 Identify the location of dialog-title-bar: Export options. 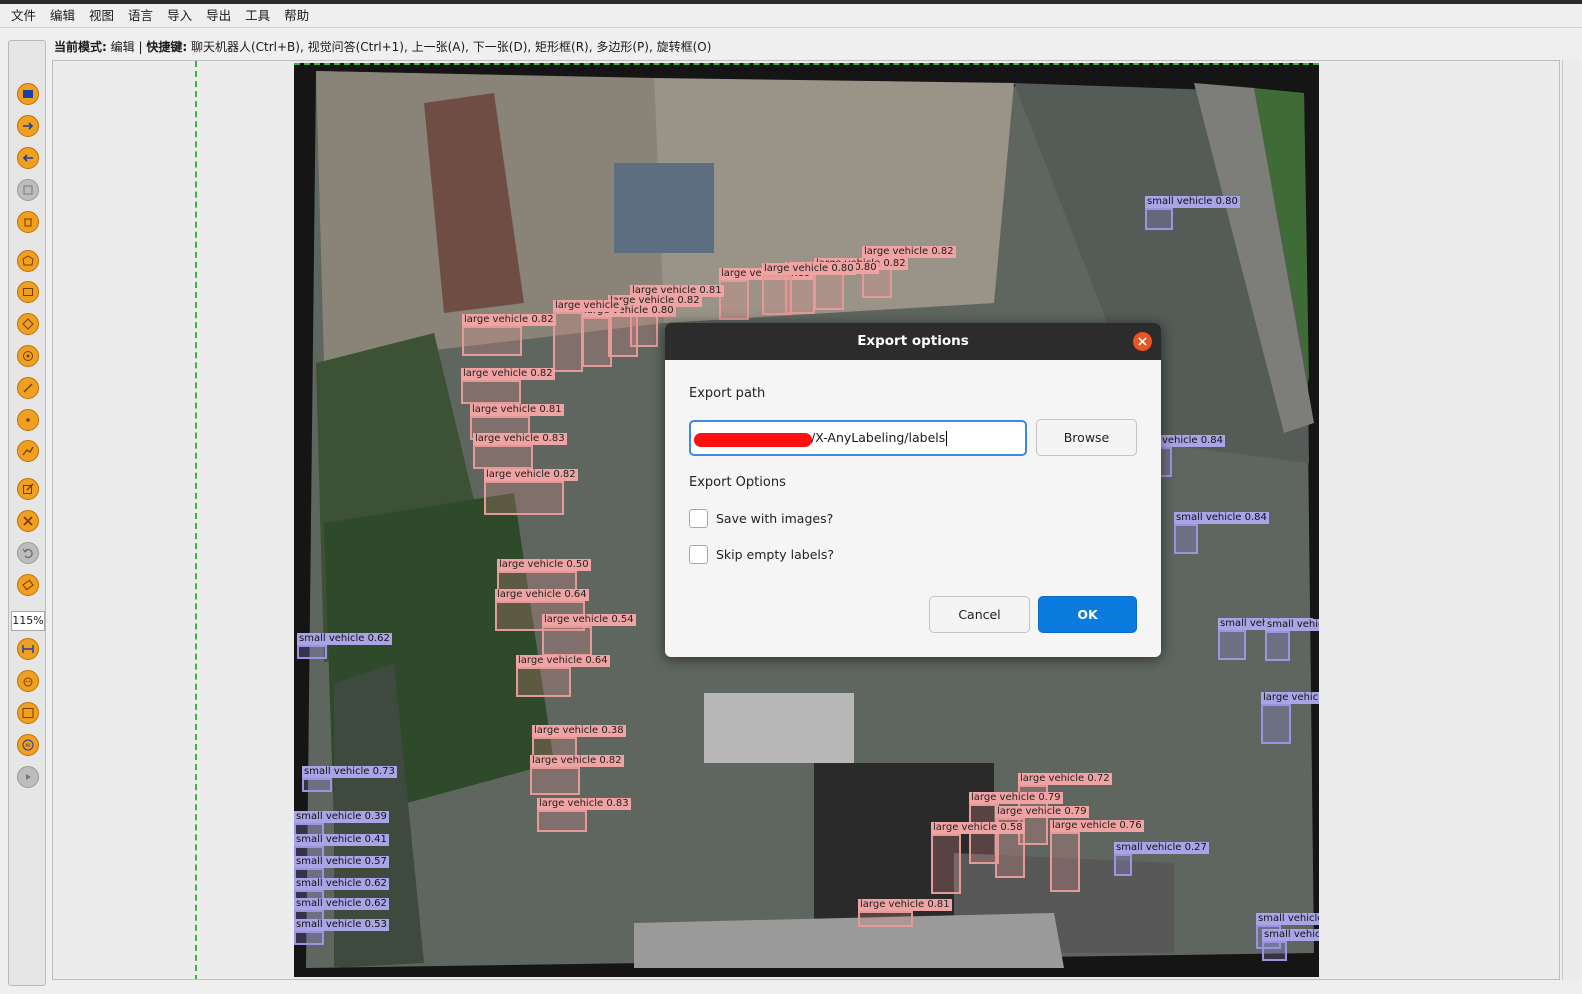
(913, 341).